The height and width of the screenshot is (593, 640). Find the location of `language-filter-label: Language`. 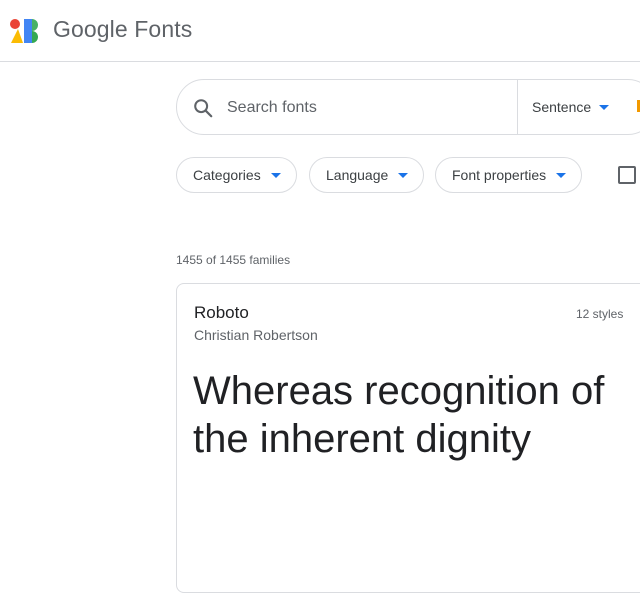

language-filter-label: Language is located at coordinates (357, 175).